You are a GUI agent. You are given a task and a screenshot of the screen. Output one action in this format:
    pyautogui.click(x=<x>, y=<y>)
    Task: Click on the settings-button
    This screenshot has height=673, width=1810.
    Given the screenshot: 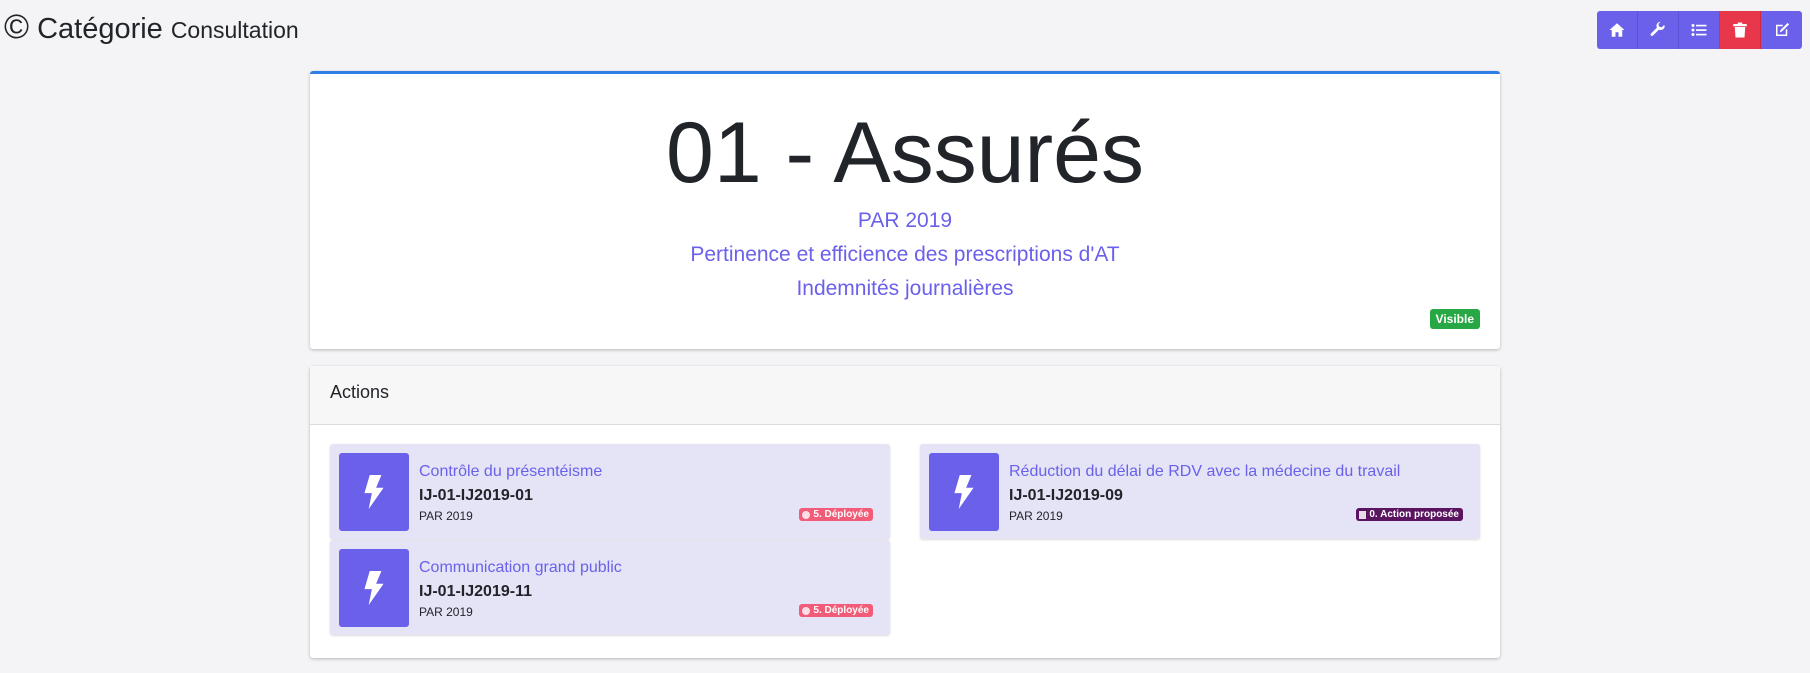 What is the action you would take?
    pyautogui.click(x=1658, y=30)
    